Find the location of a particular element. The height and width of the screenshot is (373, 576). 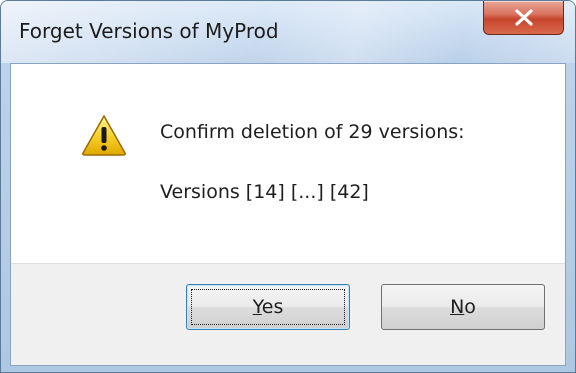

no-button-label: o is located at coordinates (470, 307).